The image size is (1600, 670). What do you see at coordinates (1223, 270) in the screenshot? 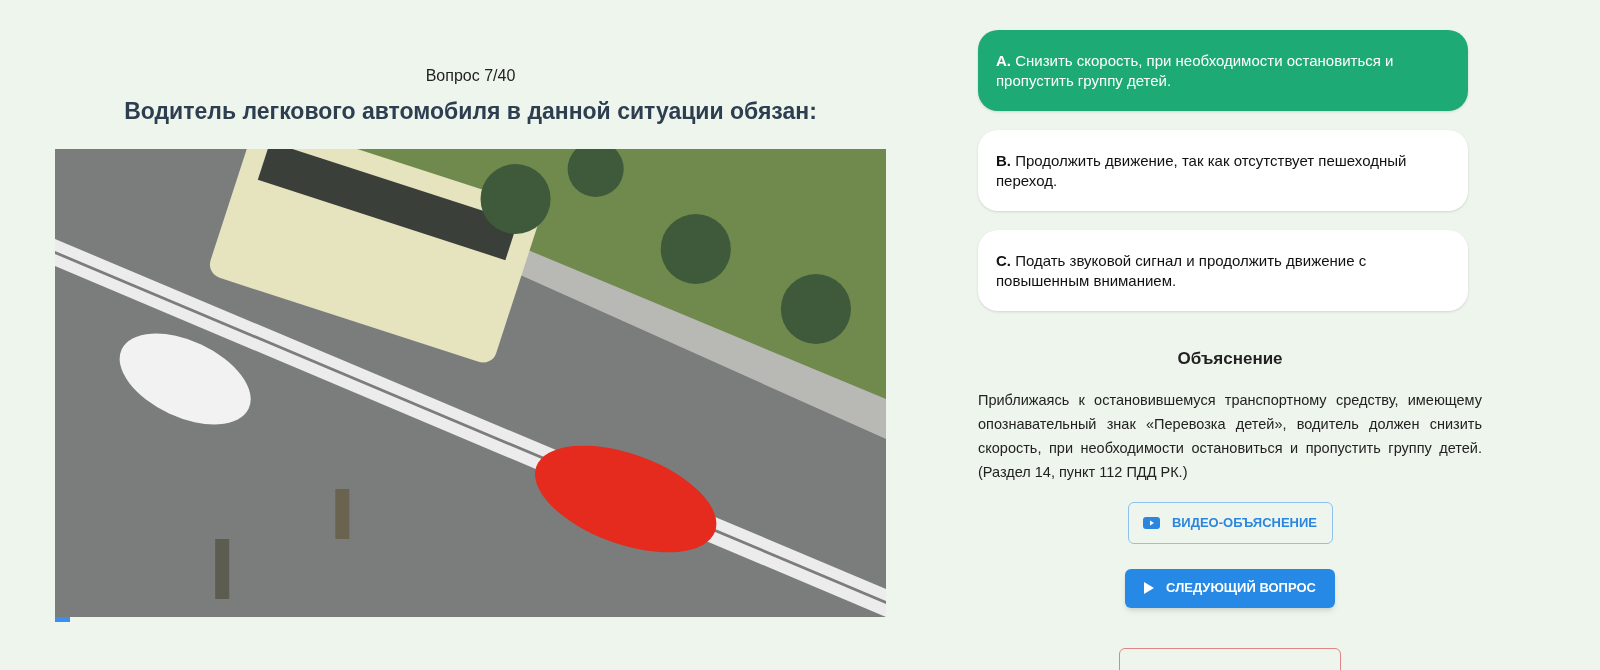
I see `answer-option: C. Подать звуковой сигнал и продолжить движение с повышенным вниманием.` at bounding box center [1223, 270].